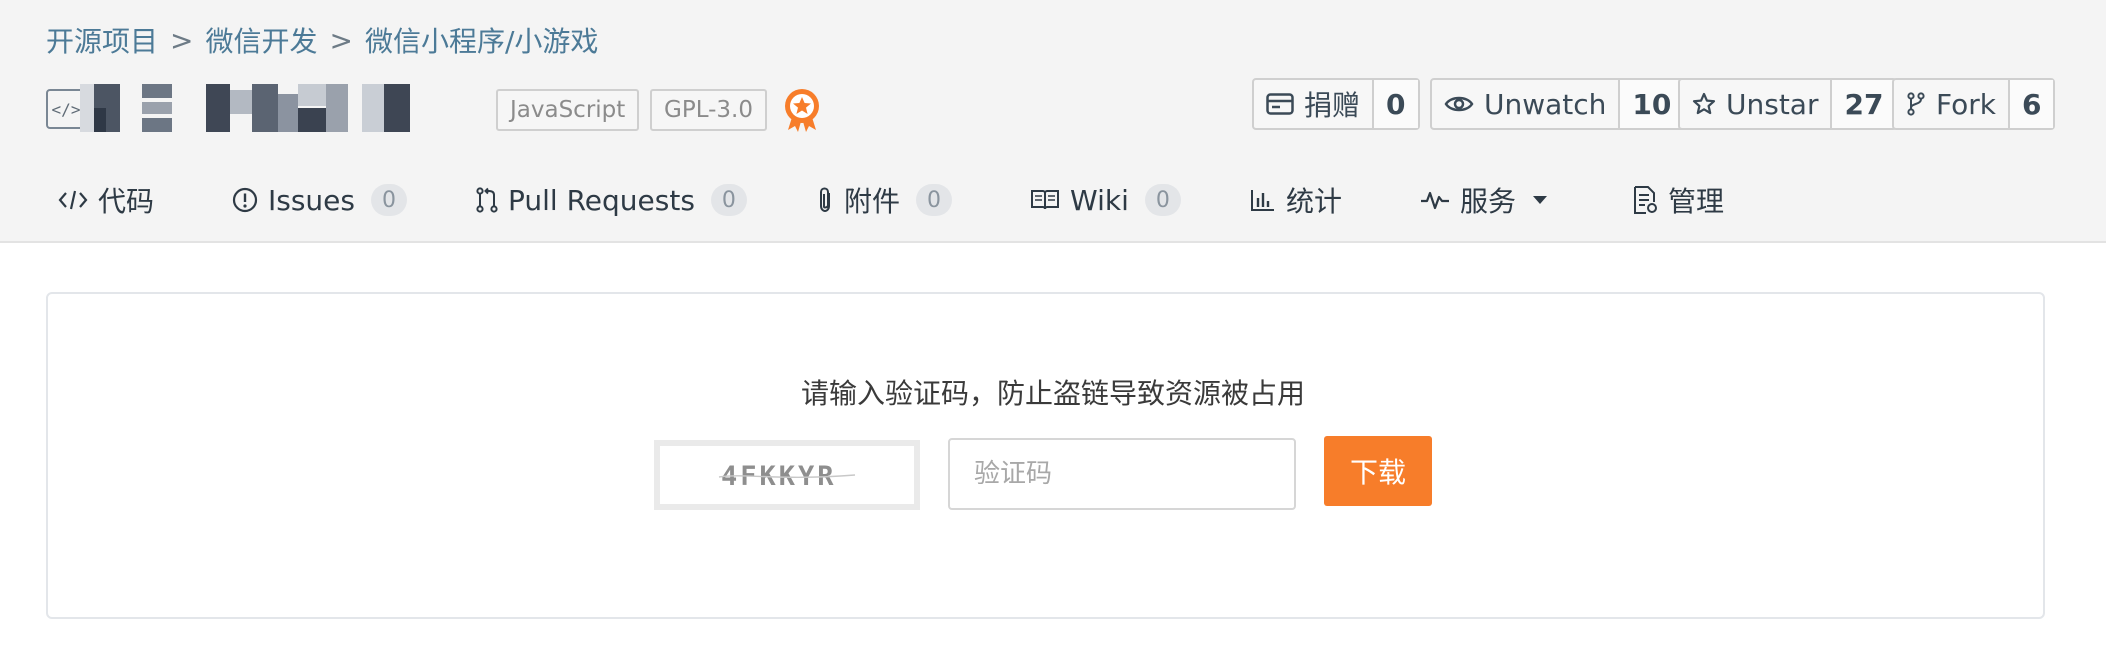 Image resolution: width=2106 pixels, height=668 pixels. Describe the element at coordinates (802, 110) in the screenshot. I see `award-medal-icon` at that location.